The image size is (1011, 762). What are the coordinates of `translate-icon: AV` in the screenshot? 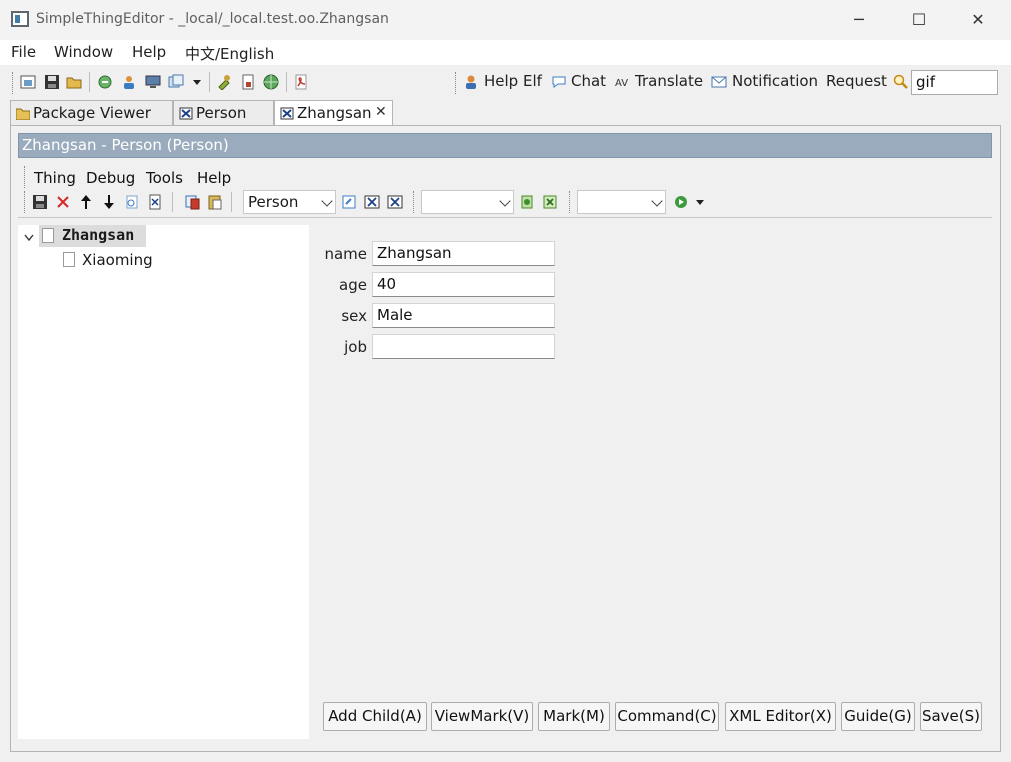 It's located at (621, 83).